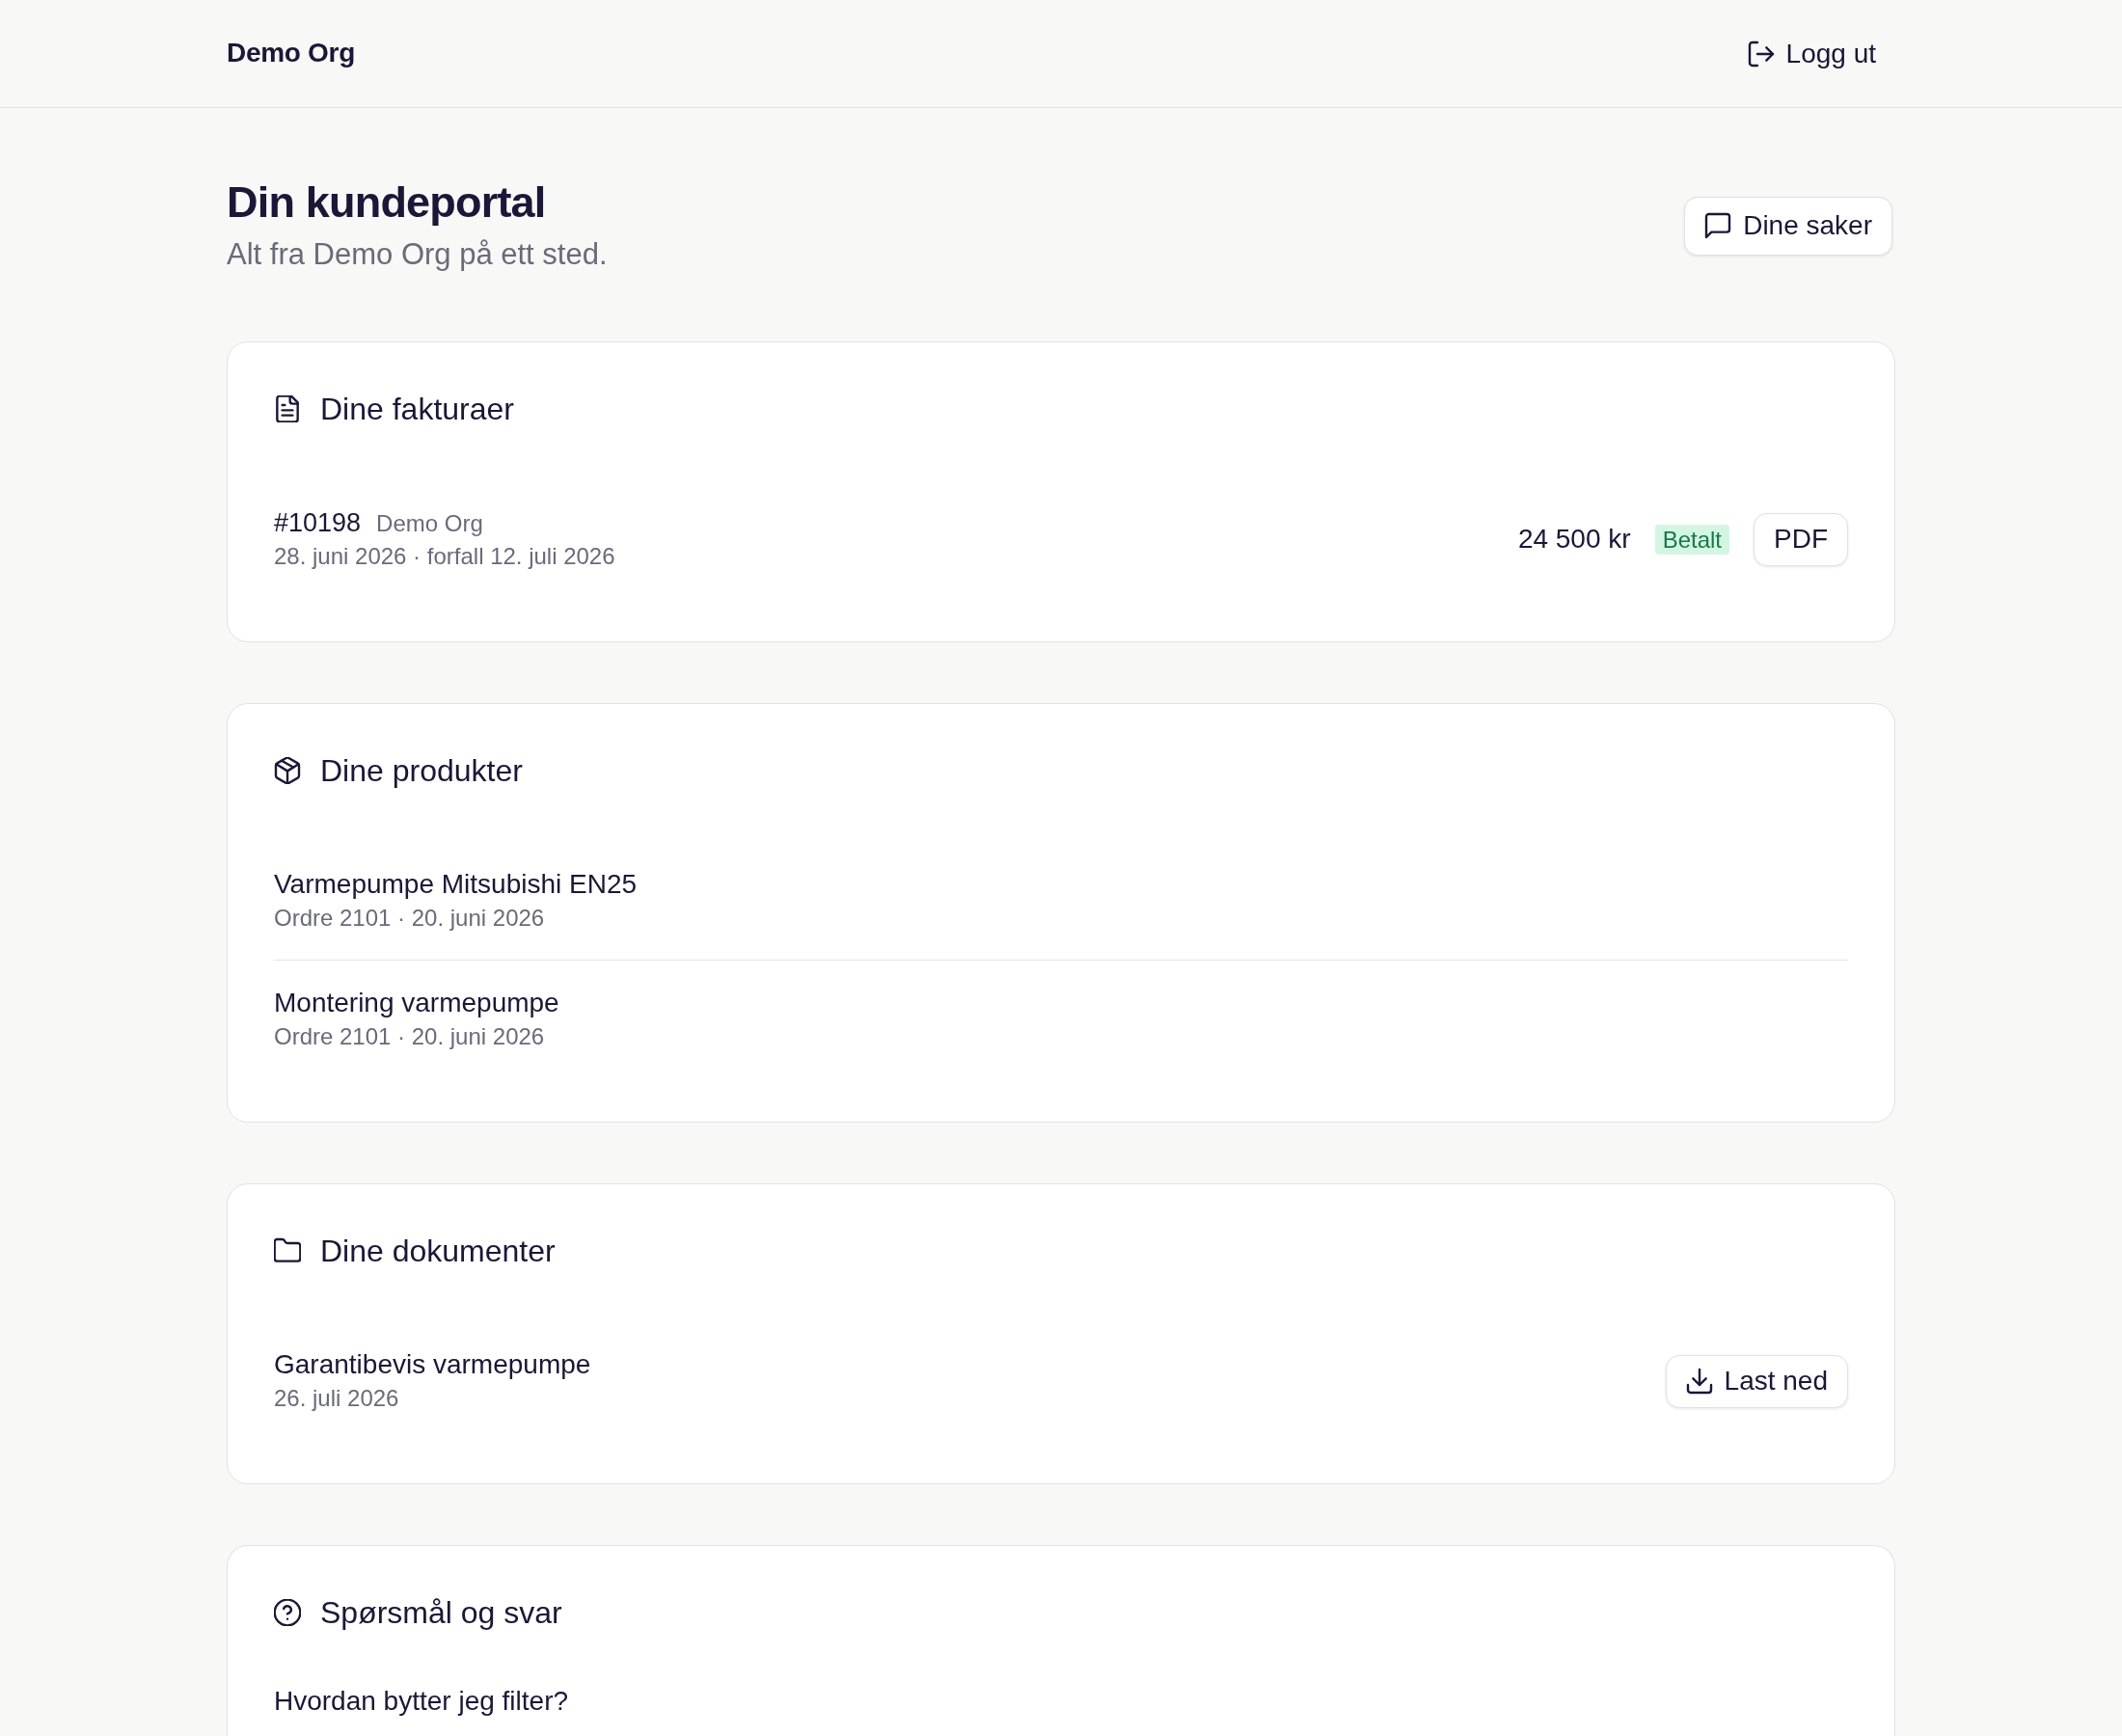 This screenshot has height=1736, width=2122. I want to click on folder-icon, so click(288, 1251).